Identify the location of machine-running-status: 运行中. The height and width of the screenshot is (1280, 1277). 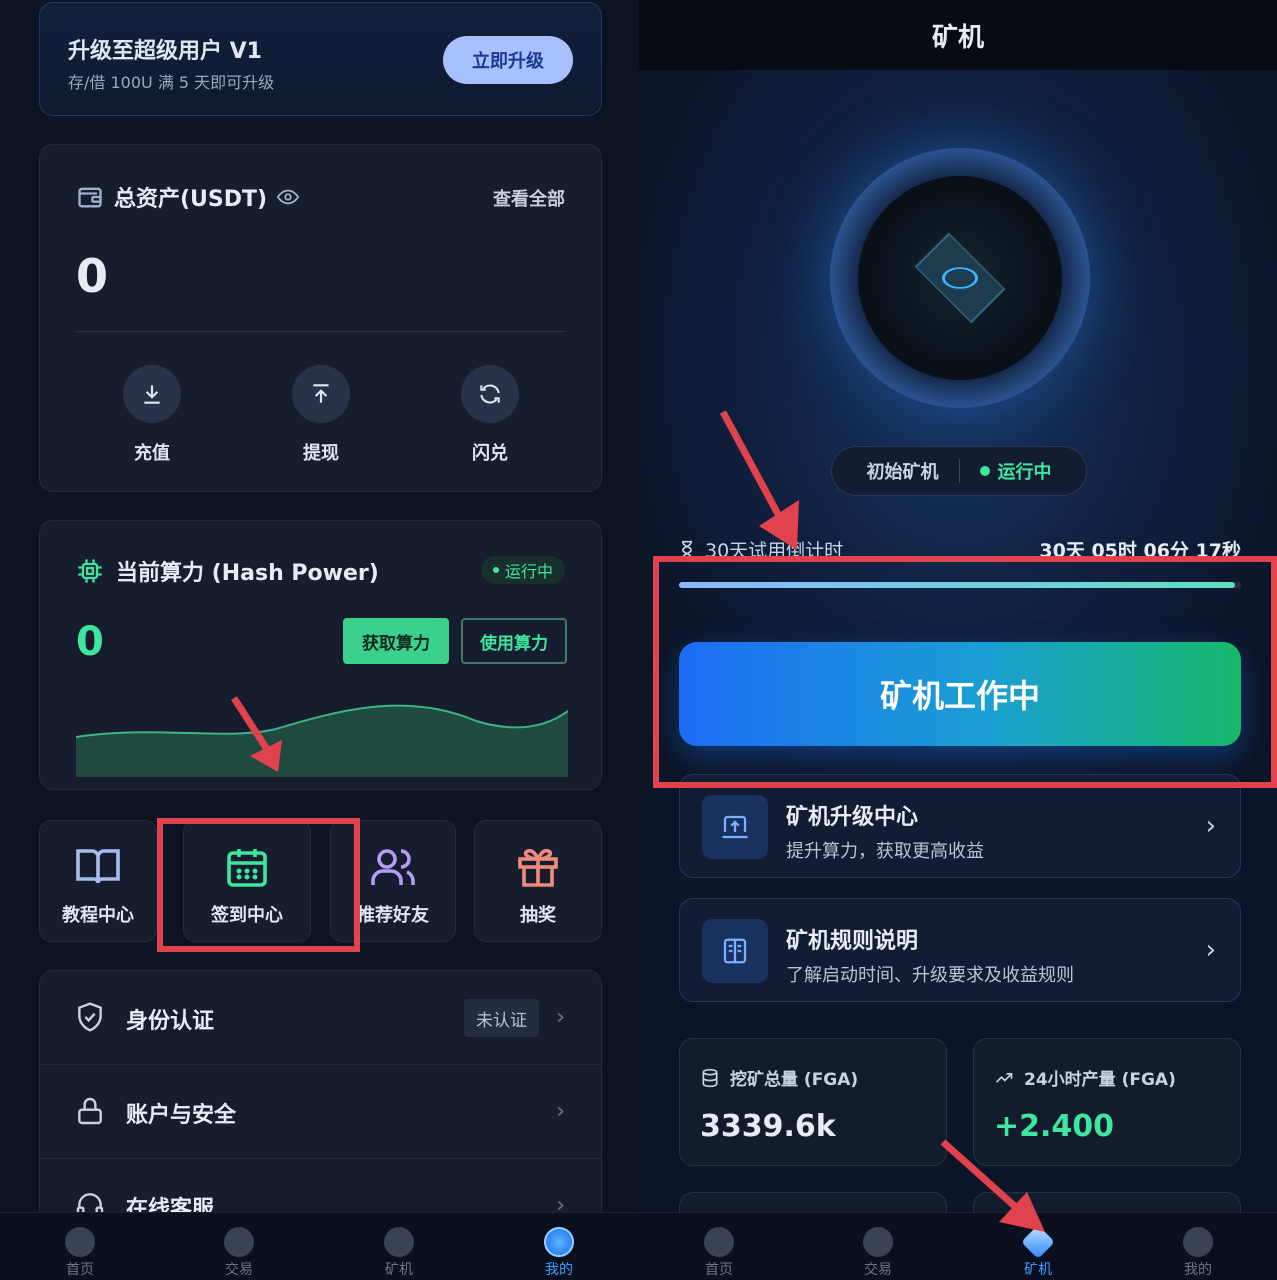
(1015, 471).